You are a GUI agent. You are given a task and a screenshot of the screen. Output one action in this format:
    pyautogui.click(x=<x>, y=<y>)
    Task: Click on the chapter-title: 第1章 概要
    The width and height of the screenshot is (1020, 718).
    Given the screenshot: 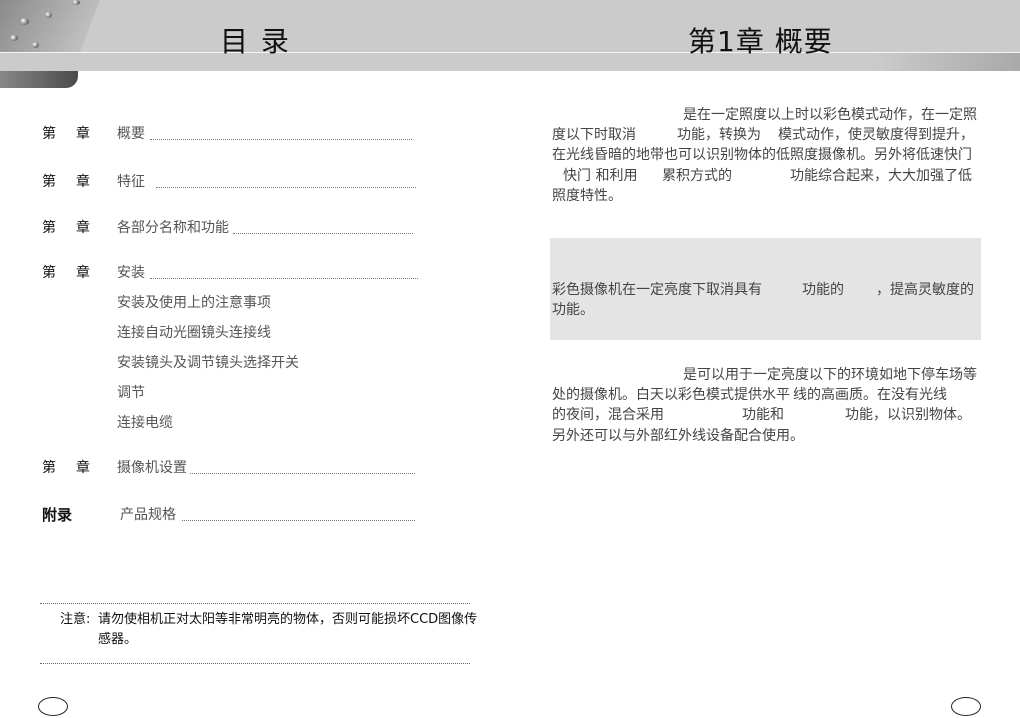 What is the action you would take?
    pyautogui.click(x=760, y=41)
    